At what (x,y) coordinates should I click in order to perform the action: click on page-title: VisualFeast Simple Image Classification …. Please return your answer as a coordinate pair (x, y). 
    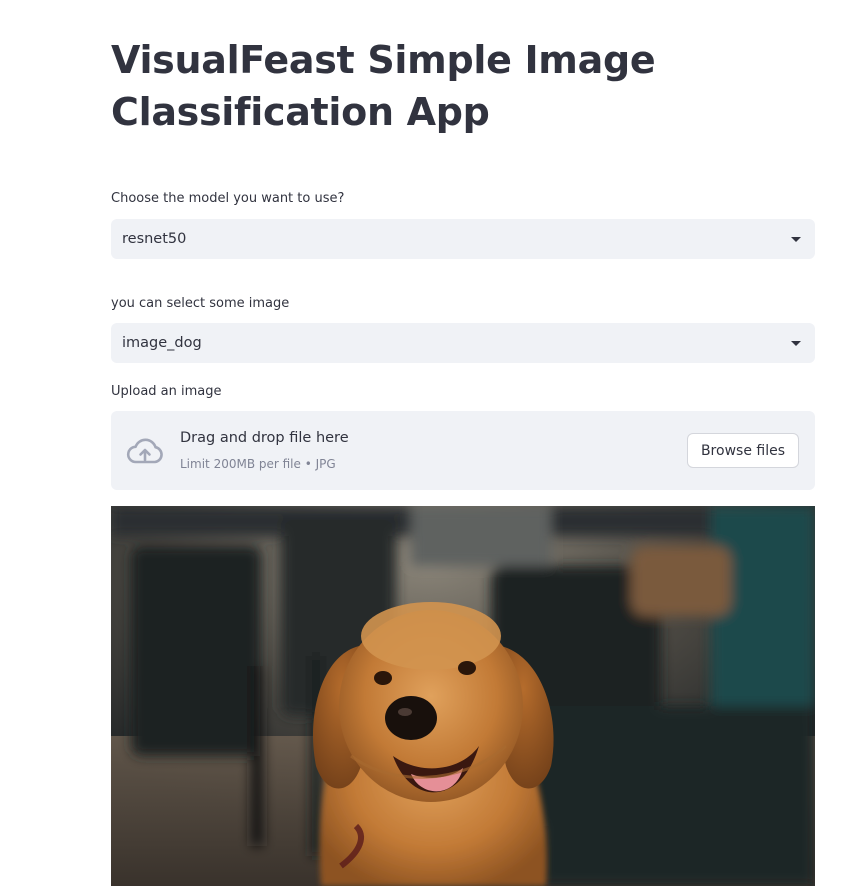
    Looking at the image, I should click on (383, 86).